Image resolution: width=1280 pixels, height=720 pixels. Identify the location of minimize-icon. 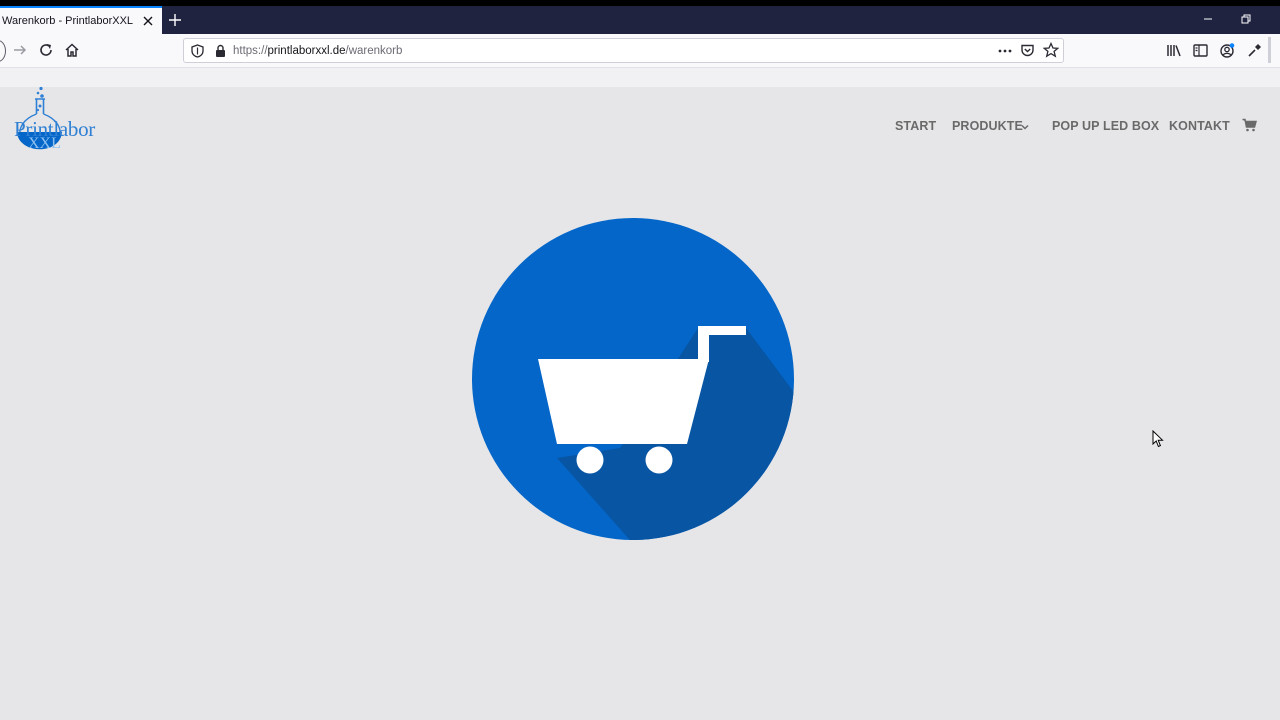
(1208, 19).